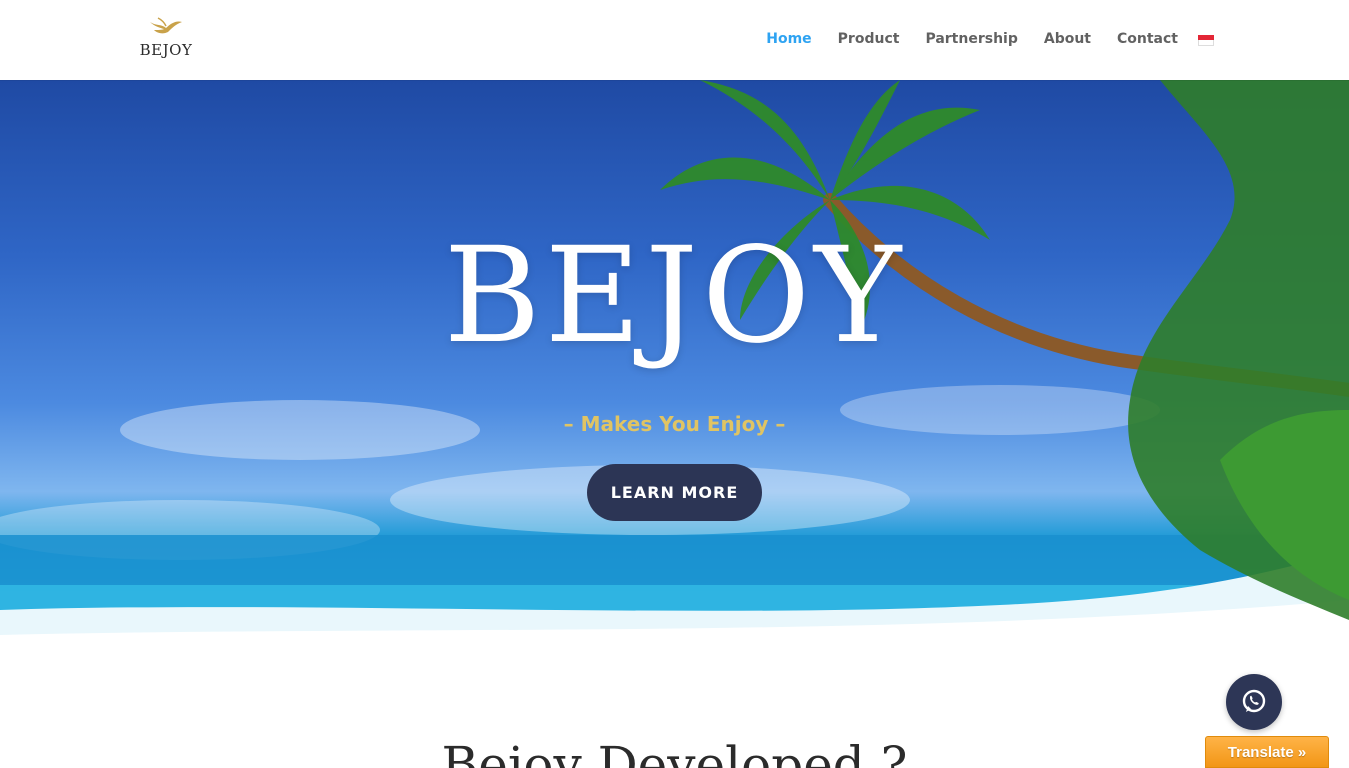  I want to click on whatsapp-button, so click(1254, 702).